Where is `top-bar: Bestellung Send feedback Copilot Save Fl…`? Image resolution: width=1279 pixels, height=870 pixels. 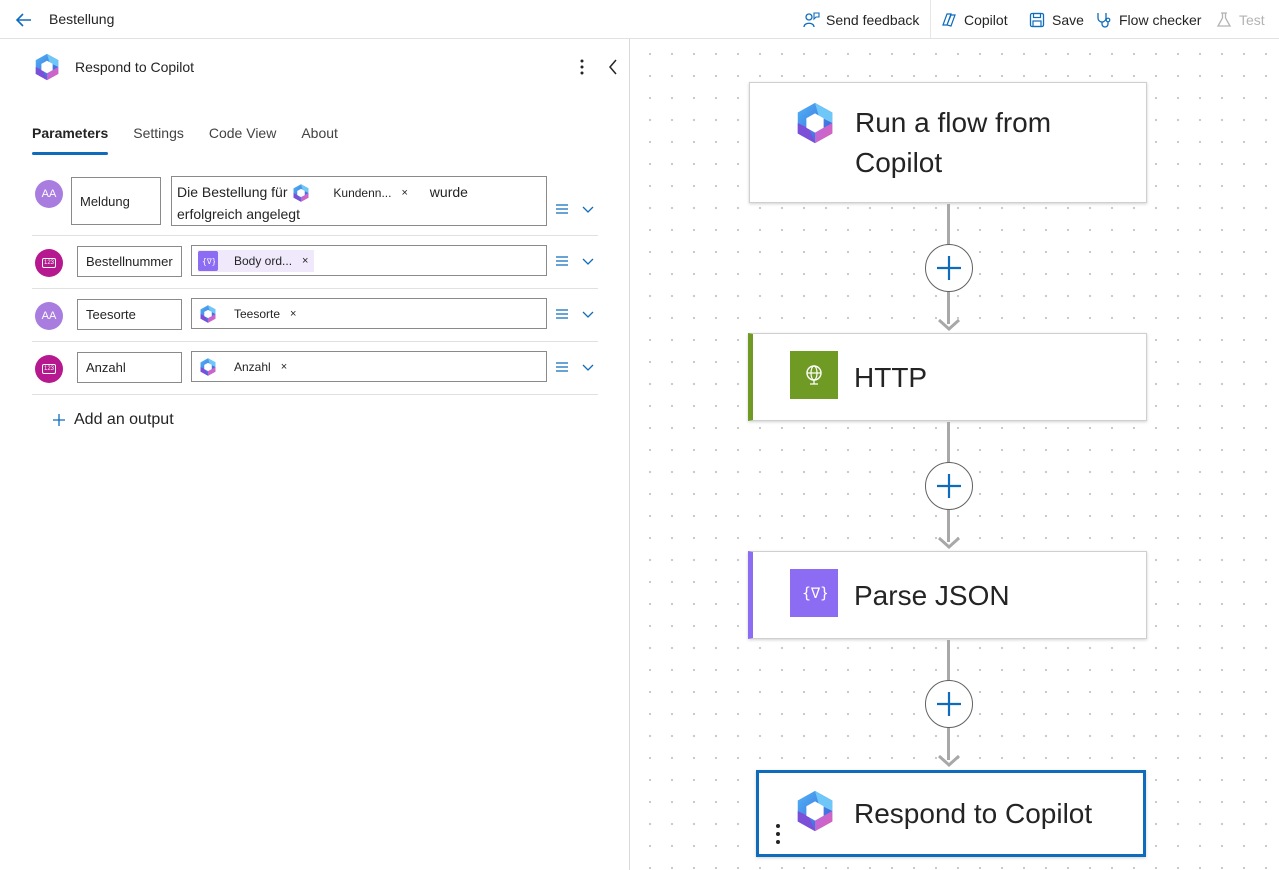
top-bar: Bestellung Send feedback Copilot Save Fl… is located at coordinates (639, 19).